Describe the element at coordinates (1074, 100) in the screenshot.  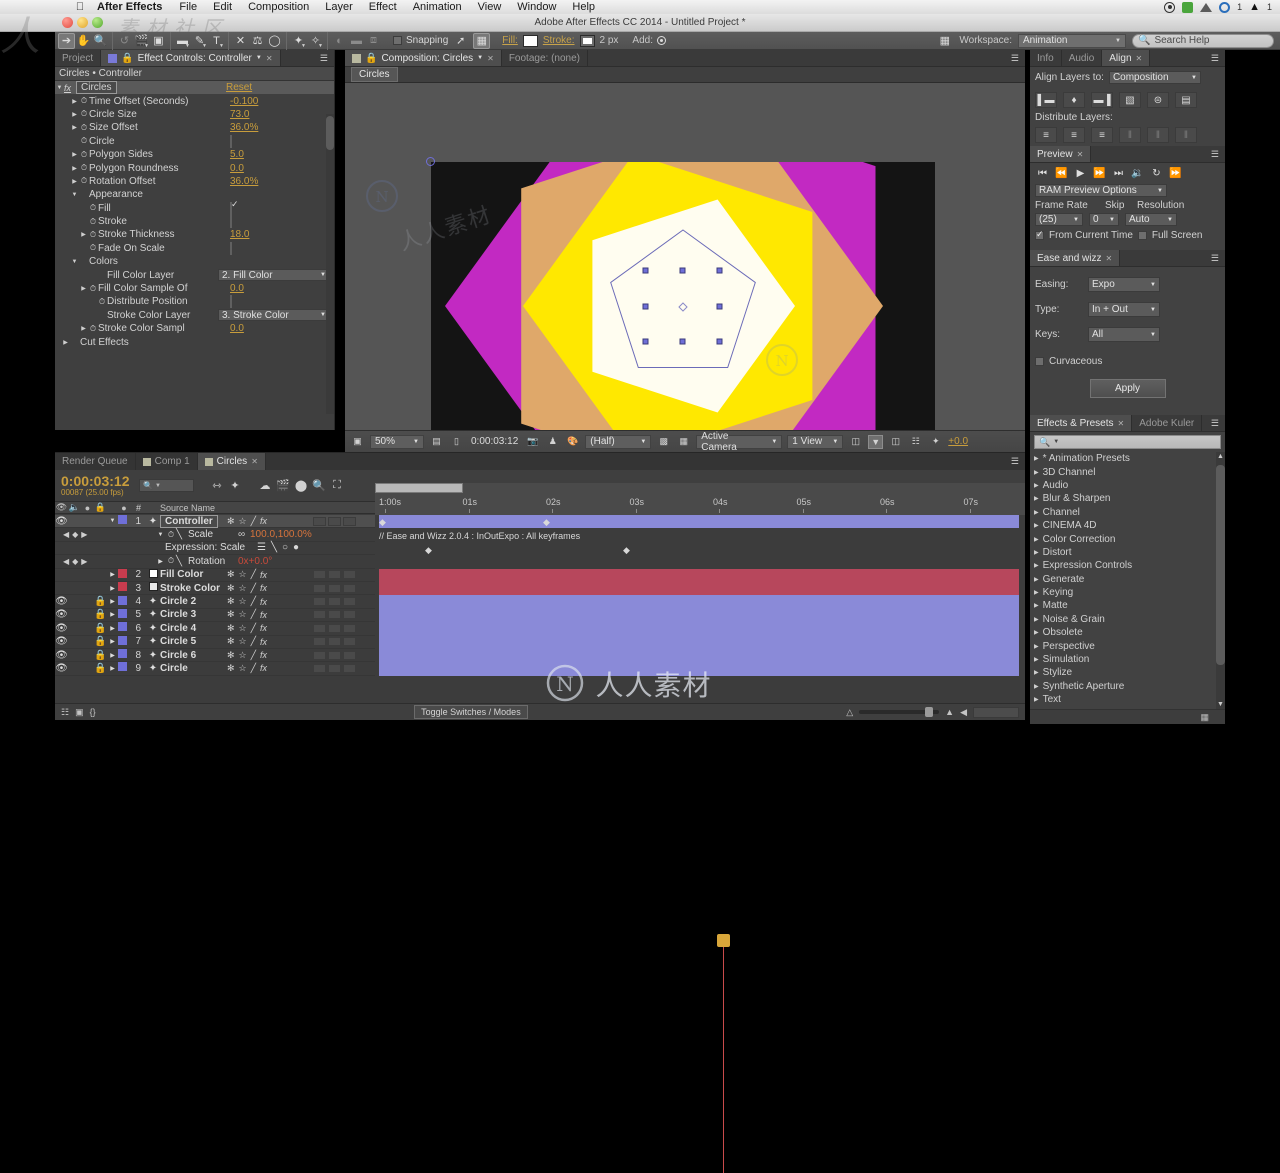
I see `align-center-h-icon: ♦` at that location.